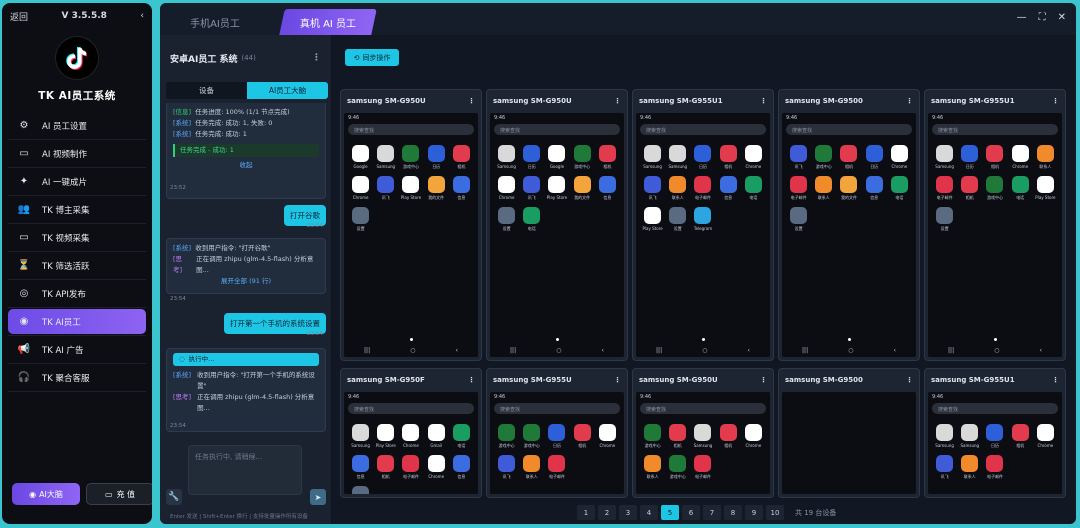 The height and width of the screenshot is (528, 1080). What do you see at coordinates (19, 16) in the screenshot?
I see `back-link: 返回` at bounding box center [19, 16].